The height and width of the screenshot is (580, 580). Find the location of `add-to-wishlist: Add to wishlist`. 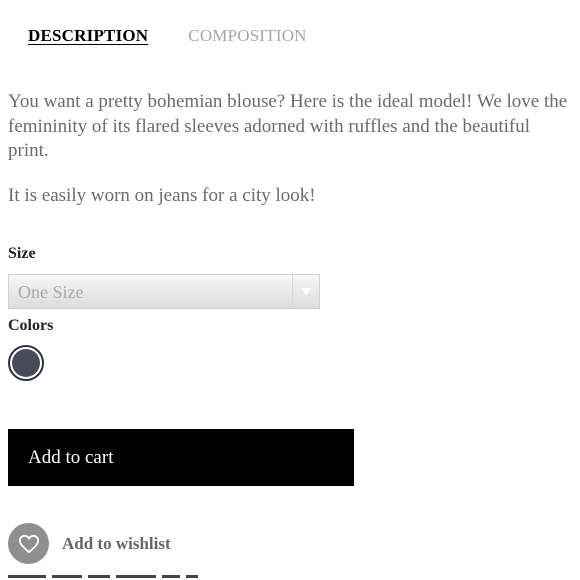

add-to-wishlist: Add to wishlist is located at coordinates (89, 543).